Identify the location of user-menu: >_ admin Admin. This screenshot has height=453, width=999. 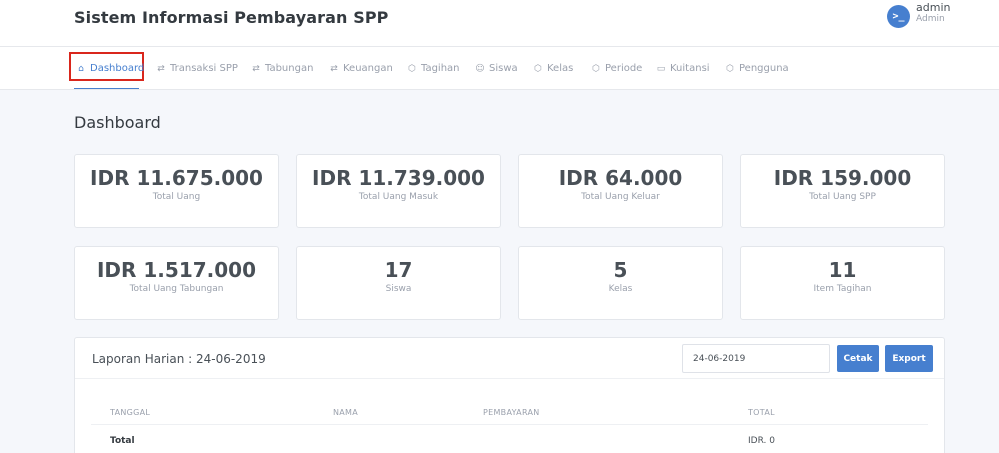
(918, 15).